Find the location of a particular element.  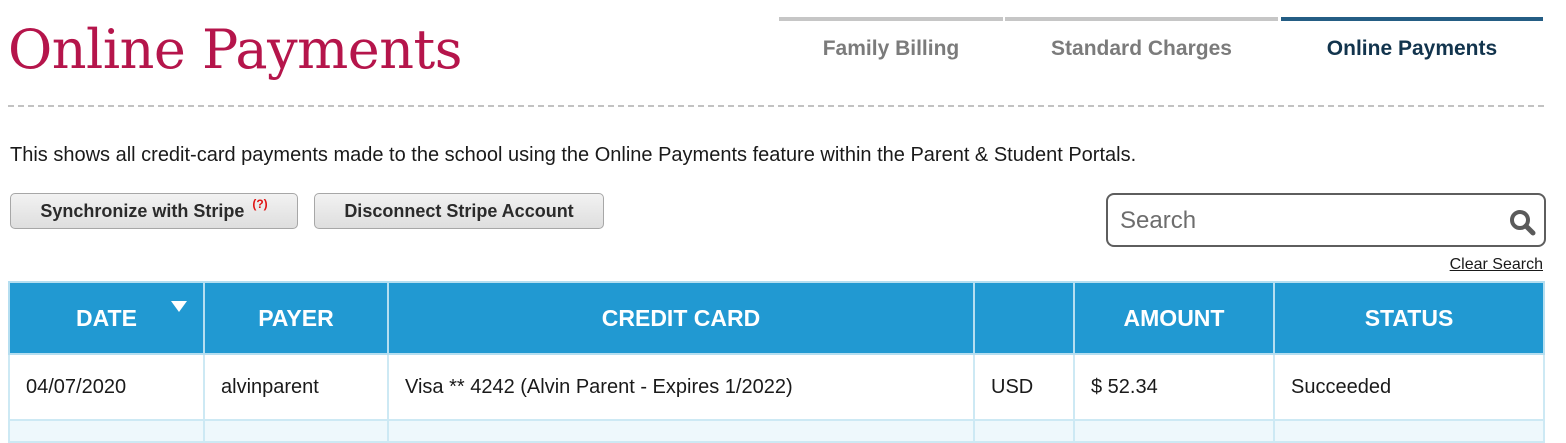

column-header-currency is located at coordinates (1024, 318).